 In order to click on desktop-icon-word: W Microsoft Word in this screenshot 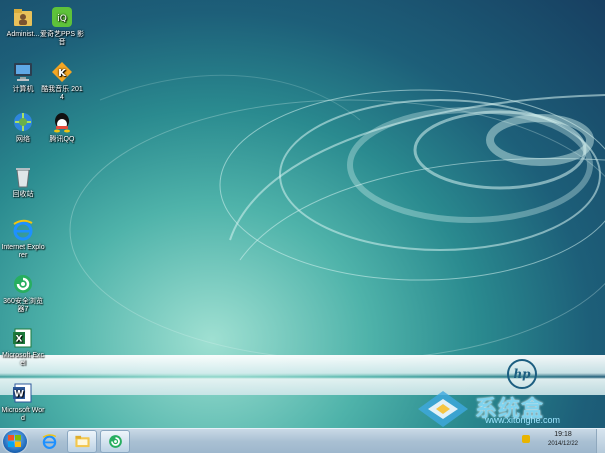, I will do `click(23, 402)`.